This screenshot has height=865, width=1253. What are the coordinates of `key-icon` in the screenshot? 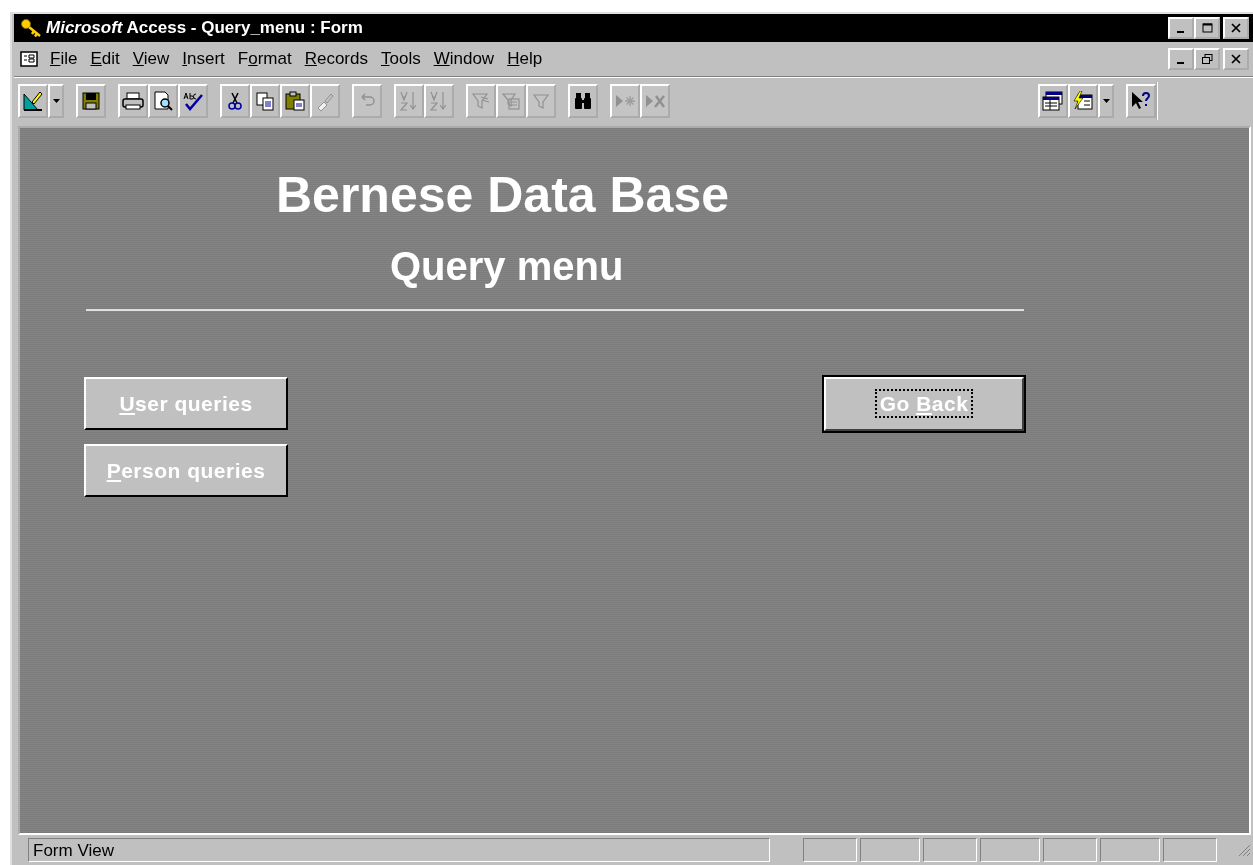 It's located at (31, 28).